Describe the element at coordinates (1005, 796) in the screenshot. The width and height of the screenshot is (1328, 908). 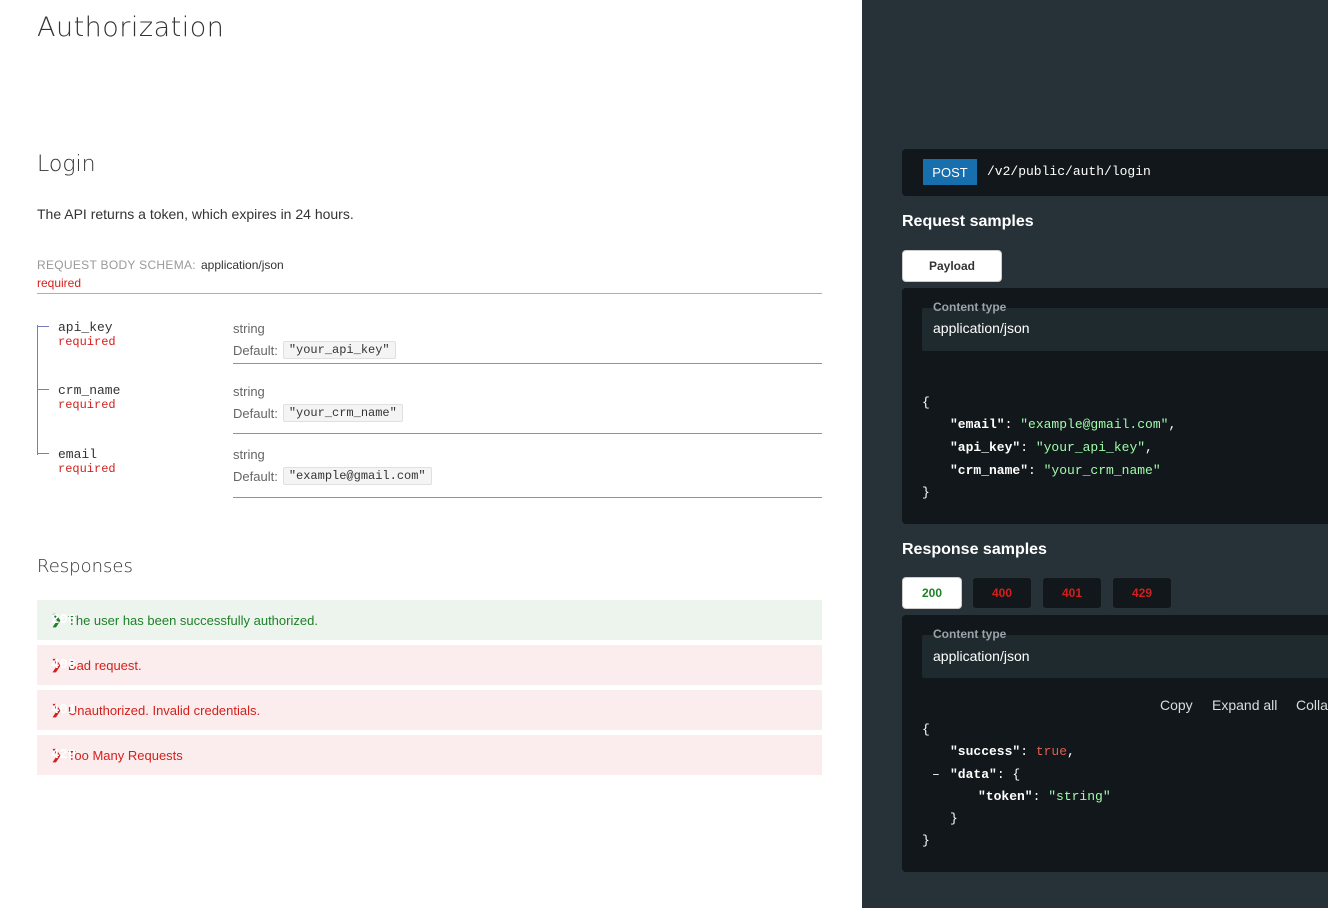
I see `json-key: "token"` at that location.